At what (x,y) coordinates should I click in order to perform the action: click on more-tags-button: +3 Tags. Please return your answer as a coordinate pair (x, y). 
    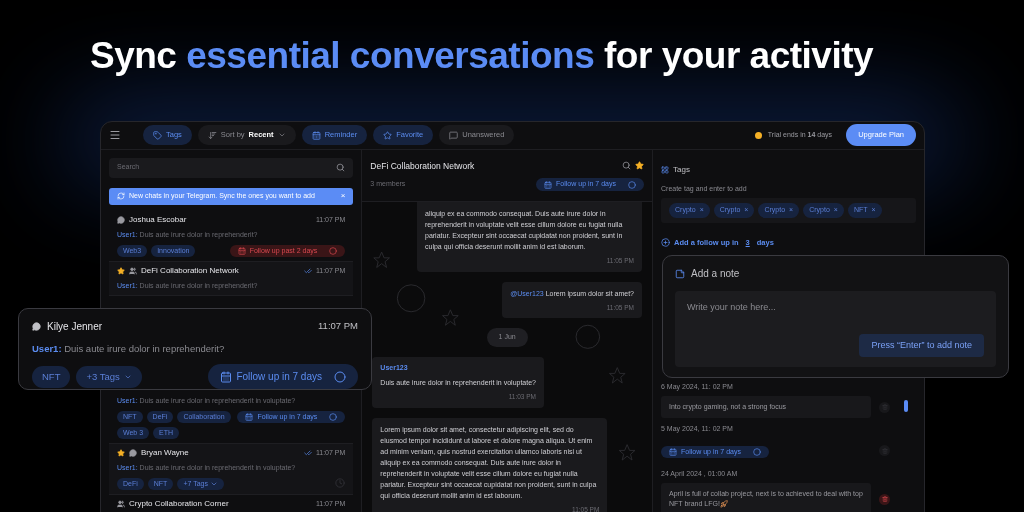
    Looking at the image, I should click on (109, 376).